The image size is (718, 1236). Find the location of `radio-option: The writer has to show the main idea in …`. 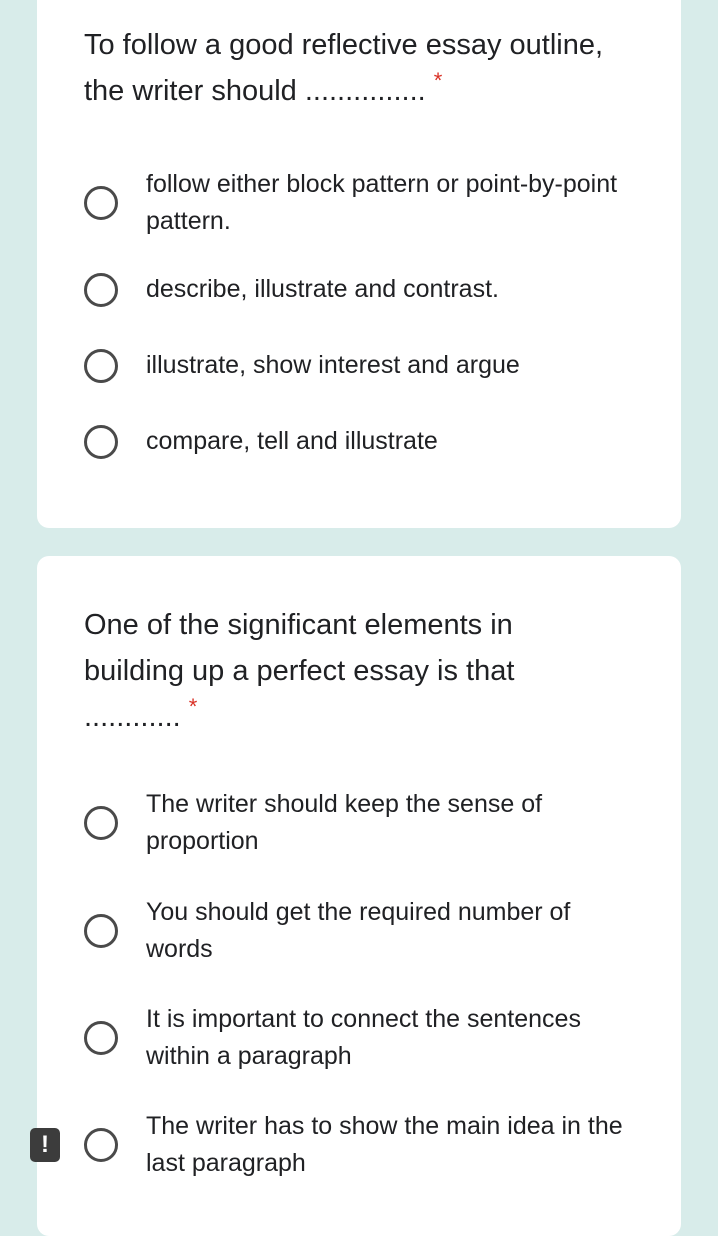

radio-option: The writer has to show the main idea in … is located at coordinates (361, 1145).